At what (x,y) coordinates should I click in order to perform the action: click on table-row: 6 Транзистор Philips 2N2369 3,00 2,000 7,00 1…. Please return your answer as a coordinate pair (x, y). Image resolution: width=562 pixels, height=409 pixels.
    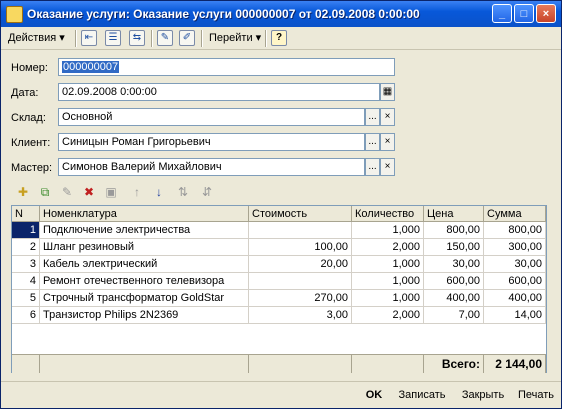
    Looking at the image, I should click on (279, 315).